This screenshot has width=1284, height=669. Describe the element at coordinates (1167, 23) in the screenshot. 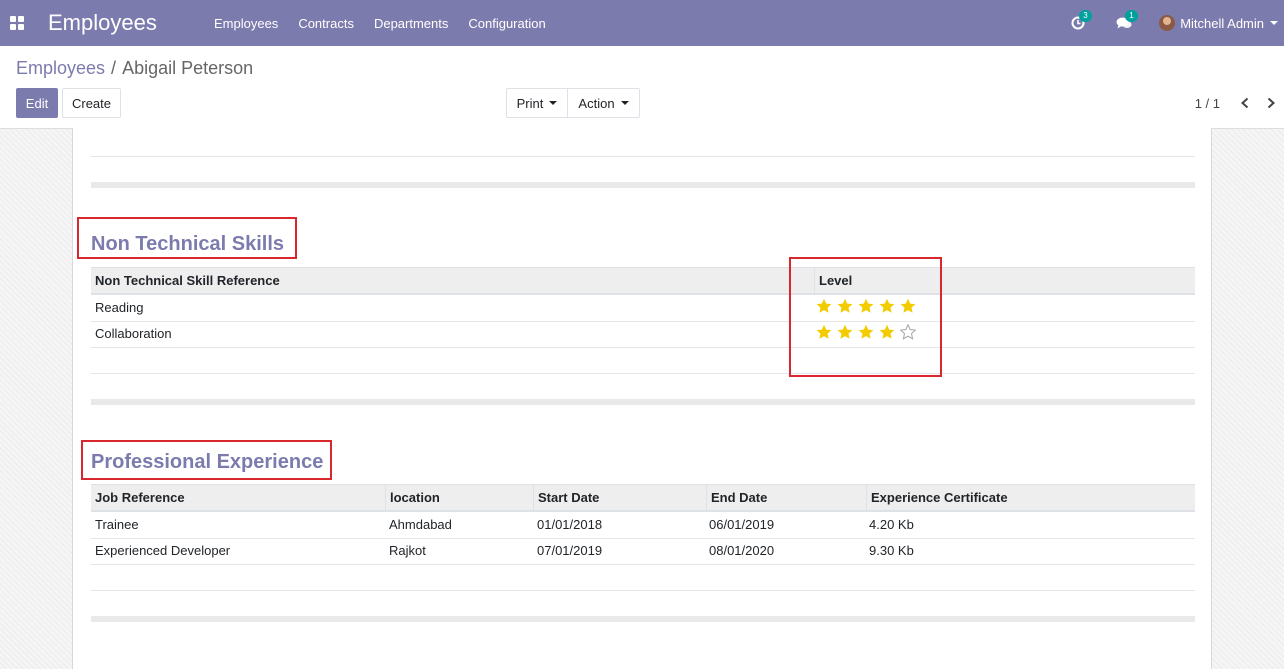

I see `avatar` at that location.